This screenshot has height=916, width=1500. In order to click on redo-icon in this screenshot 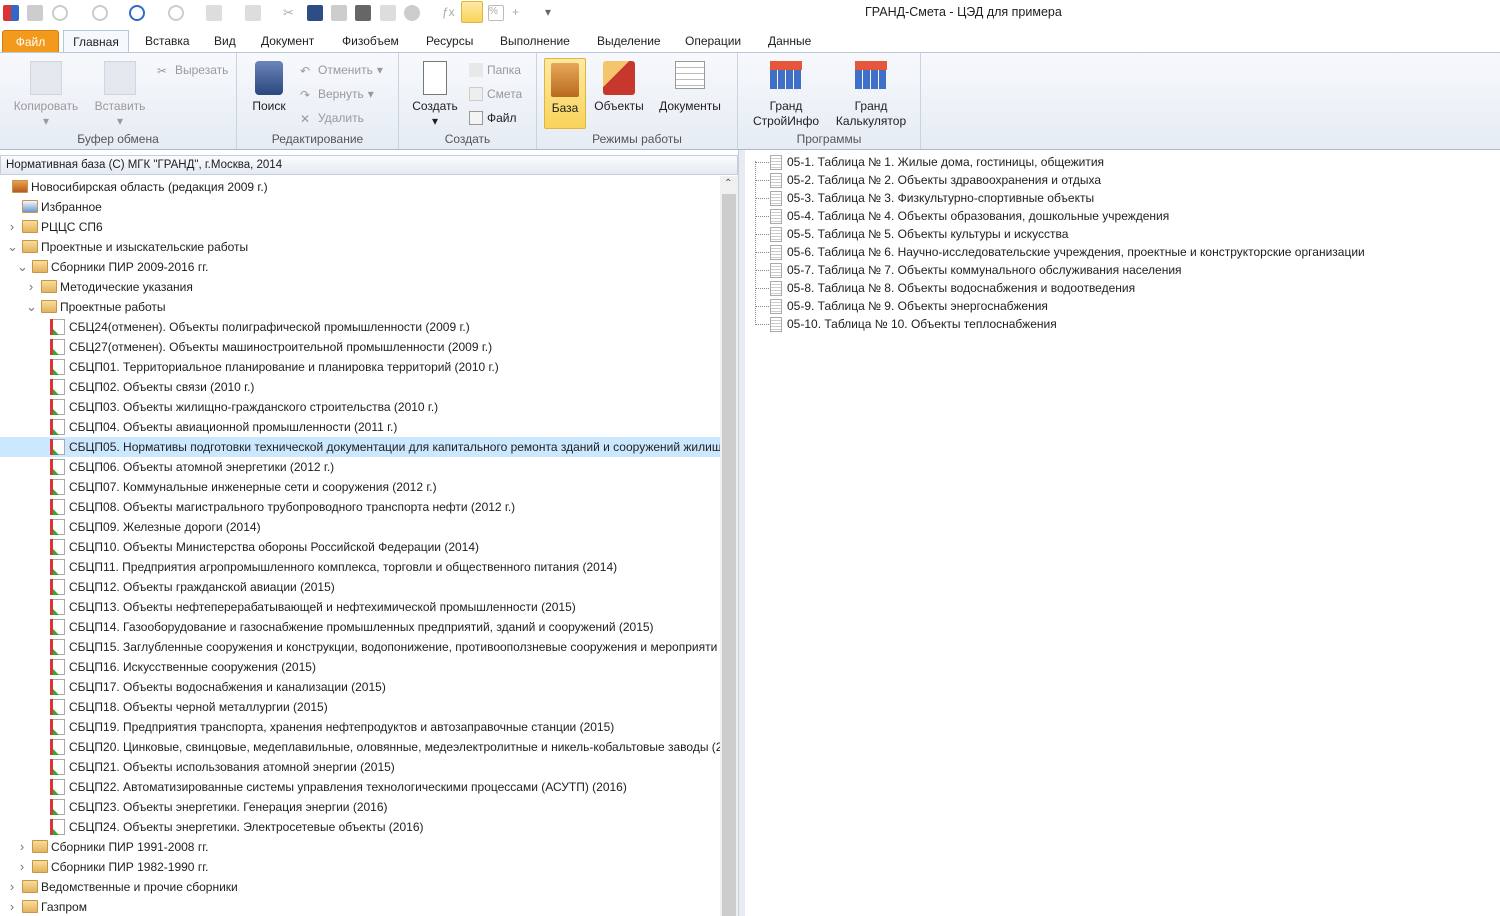, I will do `click(100, 13)`.